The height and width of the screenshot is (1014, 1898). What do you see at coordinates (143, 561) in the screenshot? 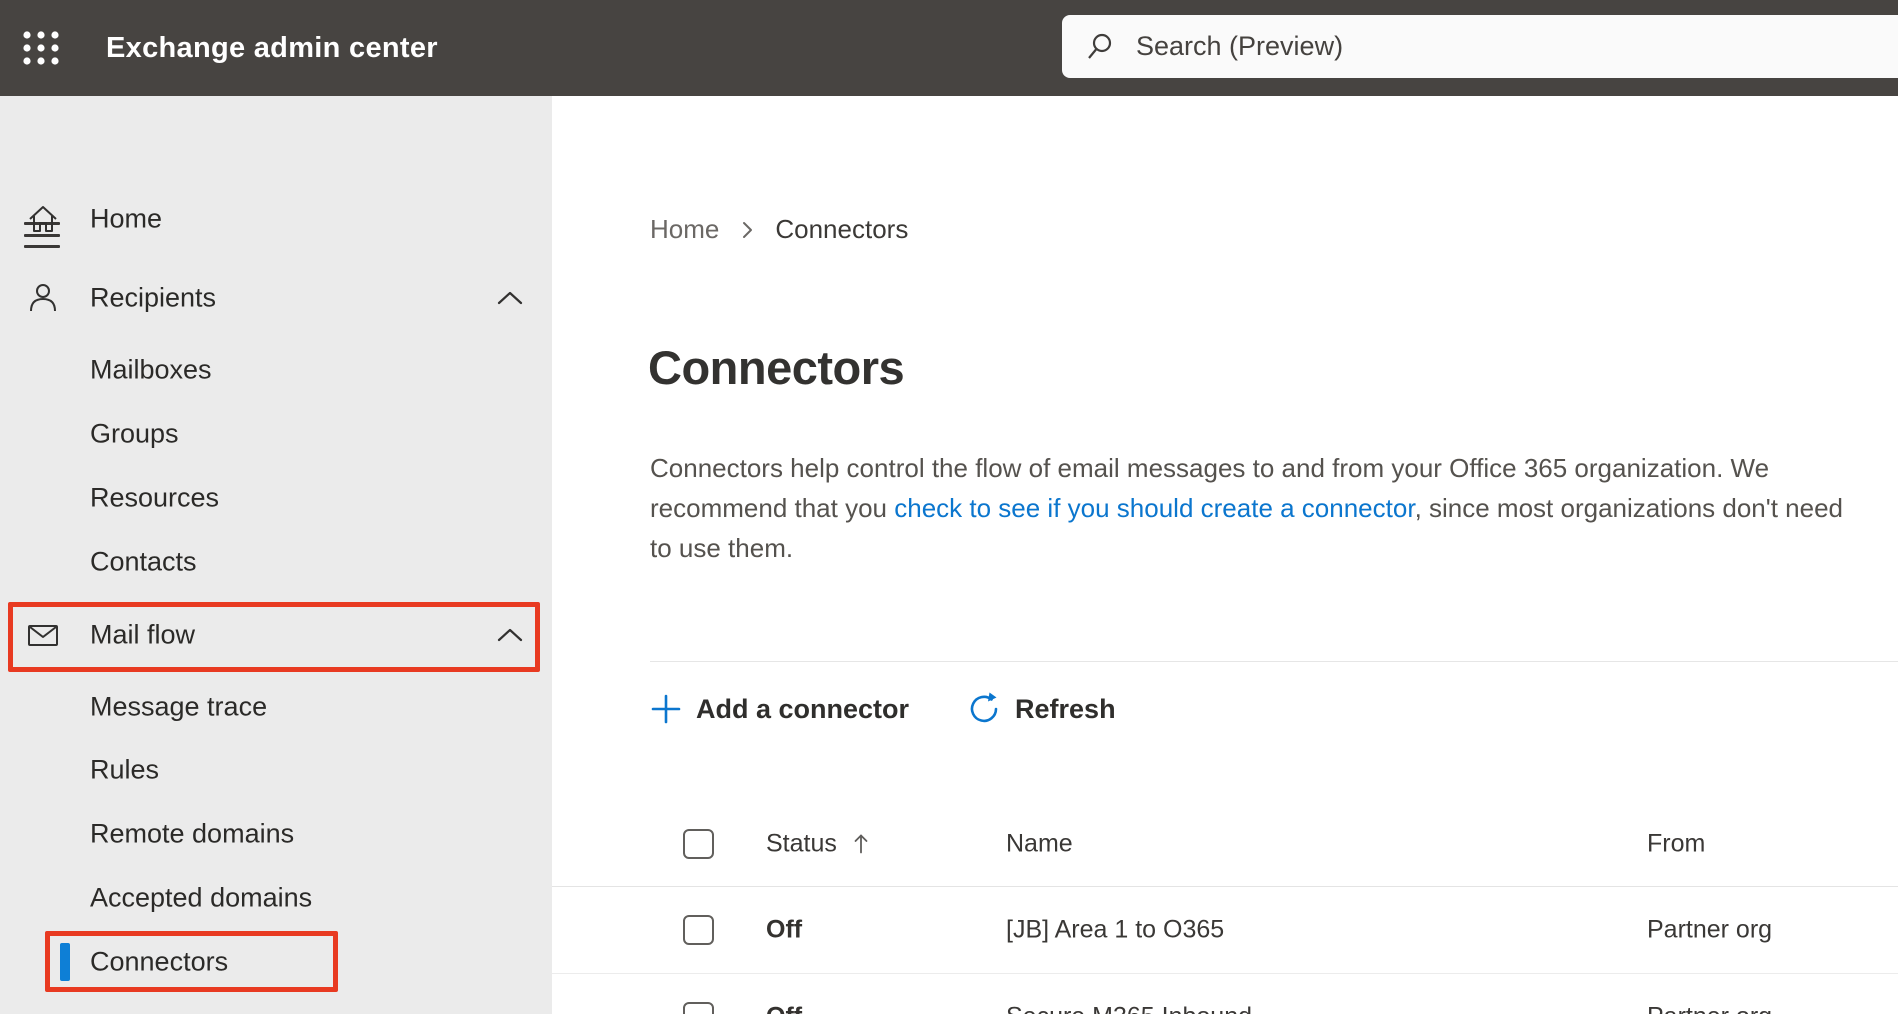
I see `sidebar-item-label: Contacts` at bounding box center [143, 561].